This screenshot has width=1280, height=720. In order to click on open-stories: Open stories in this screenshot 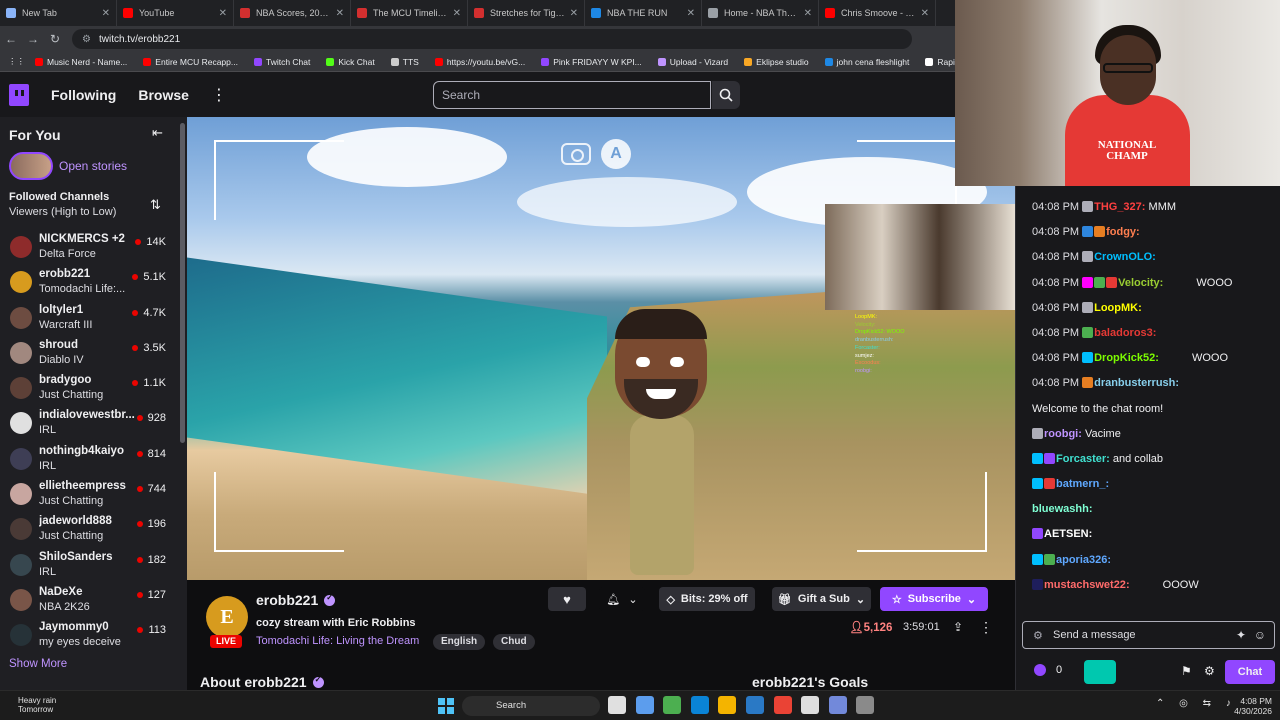, I will do `click(68, 166)`.